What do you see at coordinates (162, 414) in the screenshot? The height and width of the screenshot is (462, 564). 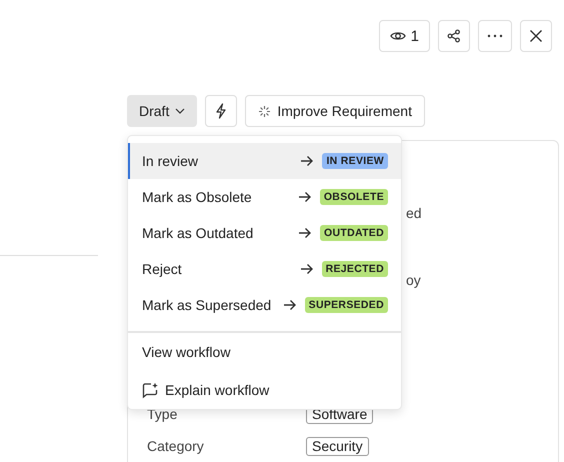 I see `field-label: Type` at bounding box center [162, 414].